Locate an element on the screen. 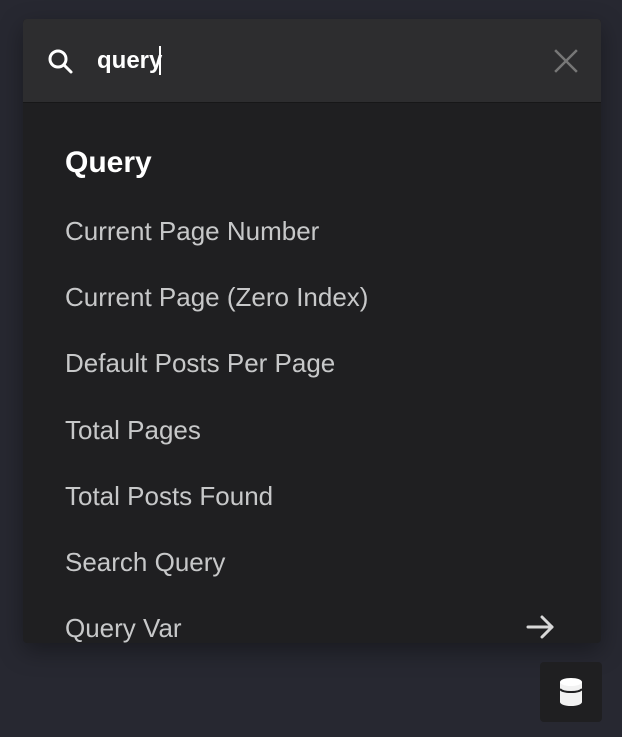 This screenshot has width=622, height=737. search-icon is located at coordinates (61, 62).